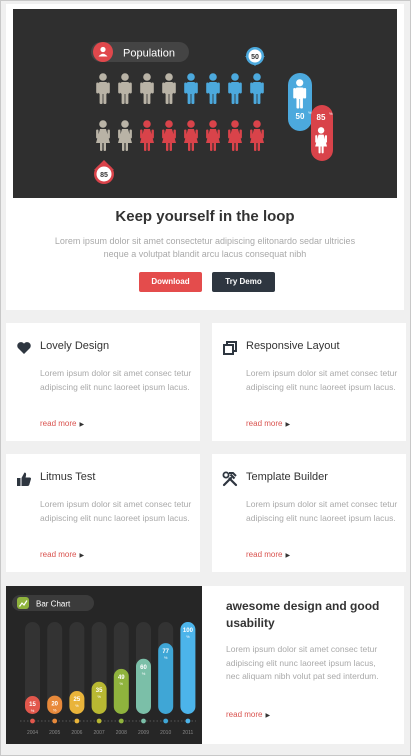 The image size is (411, 756). What do you see at coordinates (32, 733) in the screenshot?
I see `x-tick-label: 2004` at bounding box center [32, 733].